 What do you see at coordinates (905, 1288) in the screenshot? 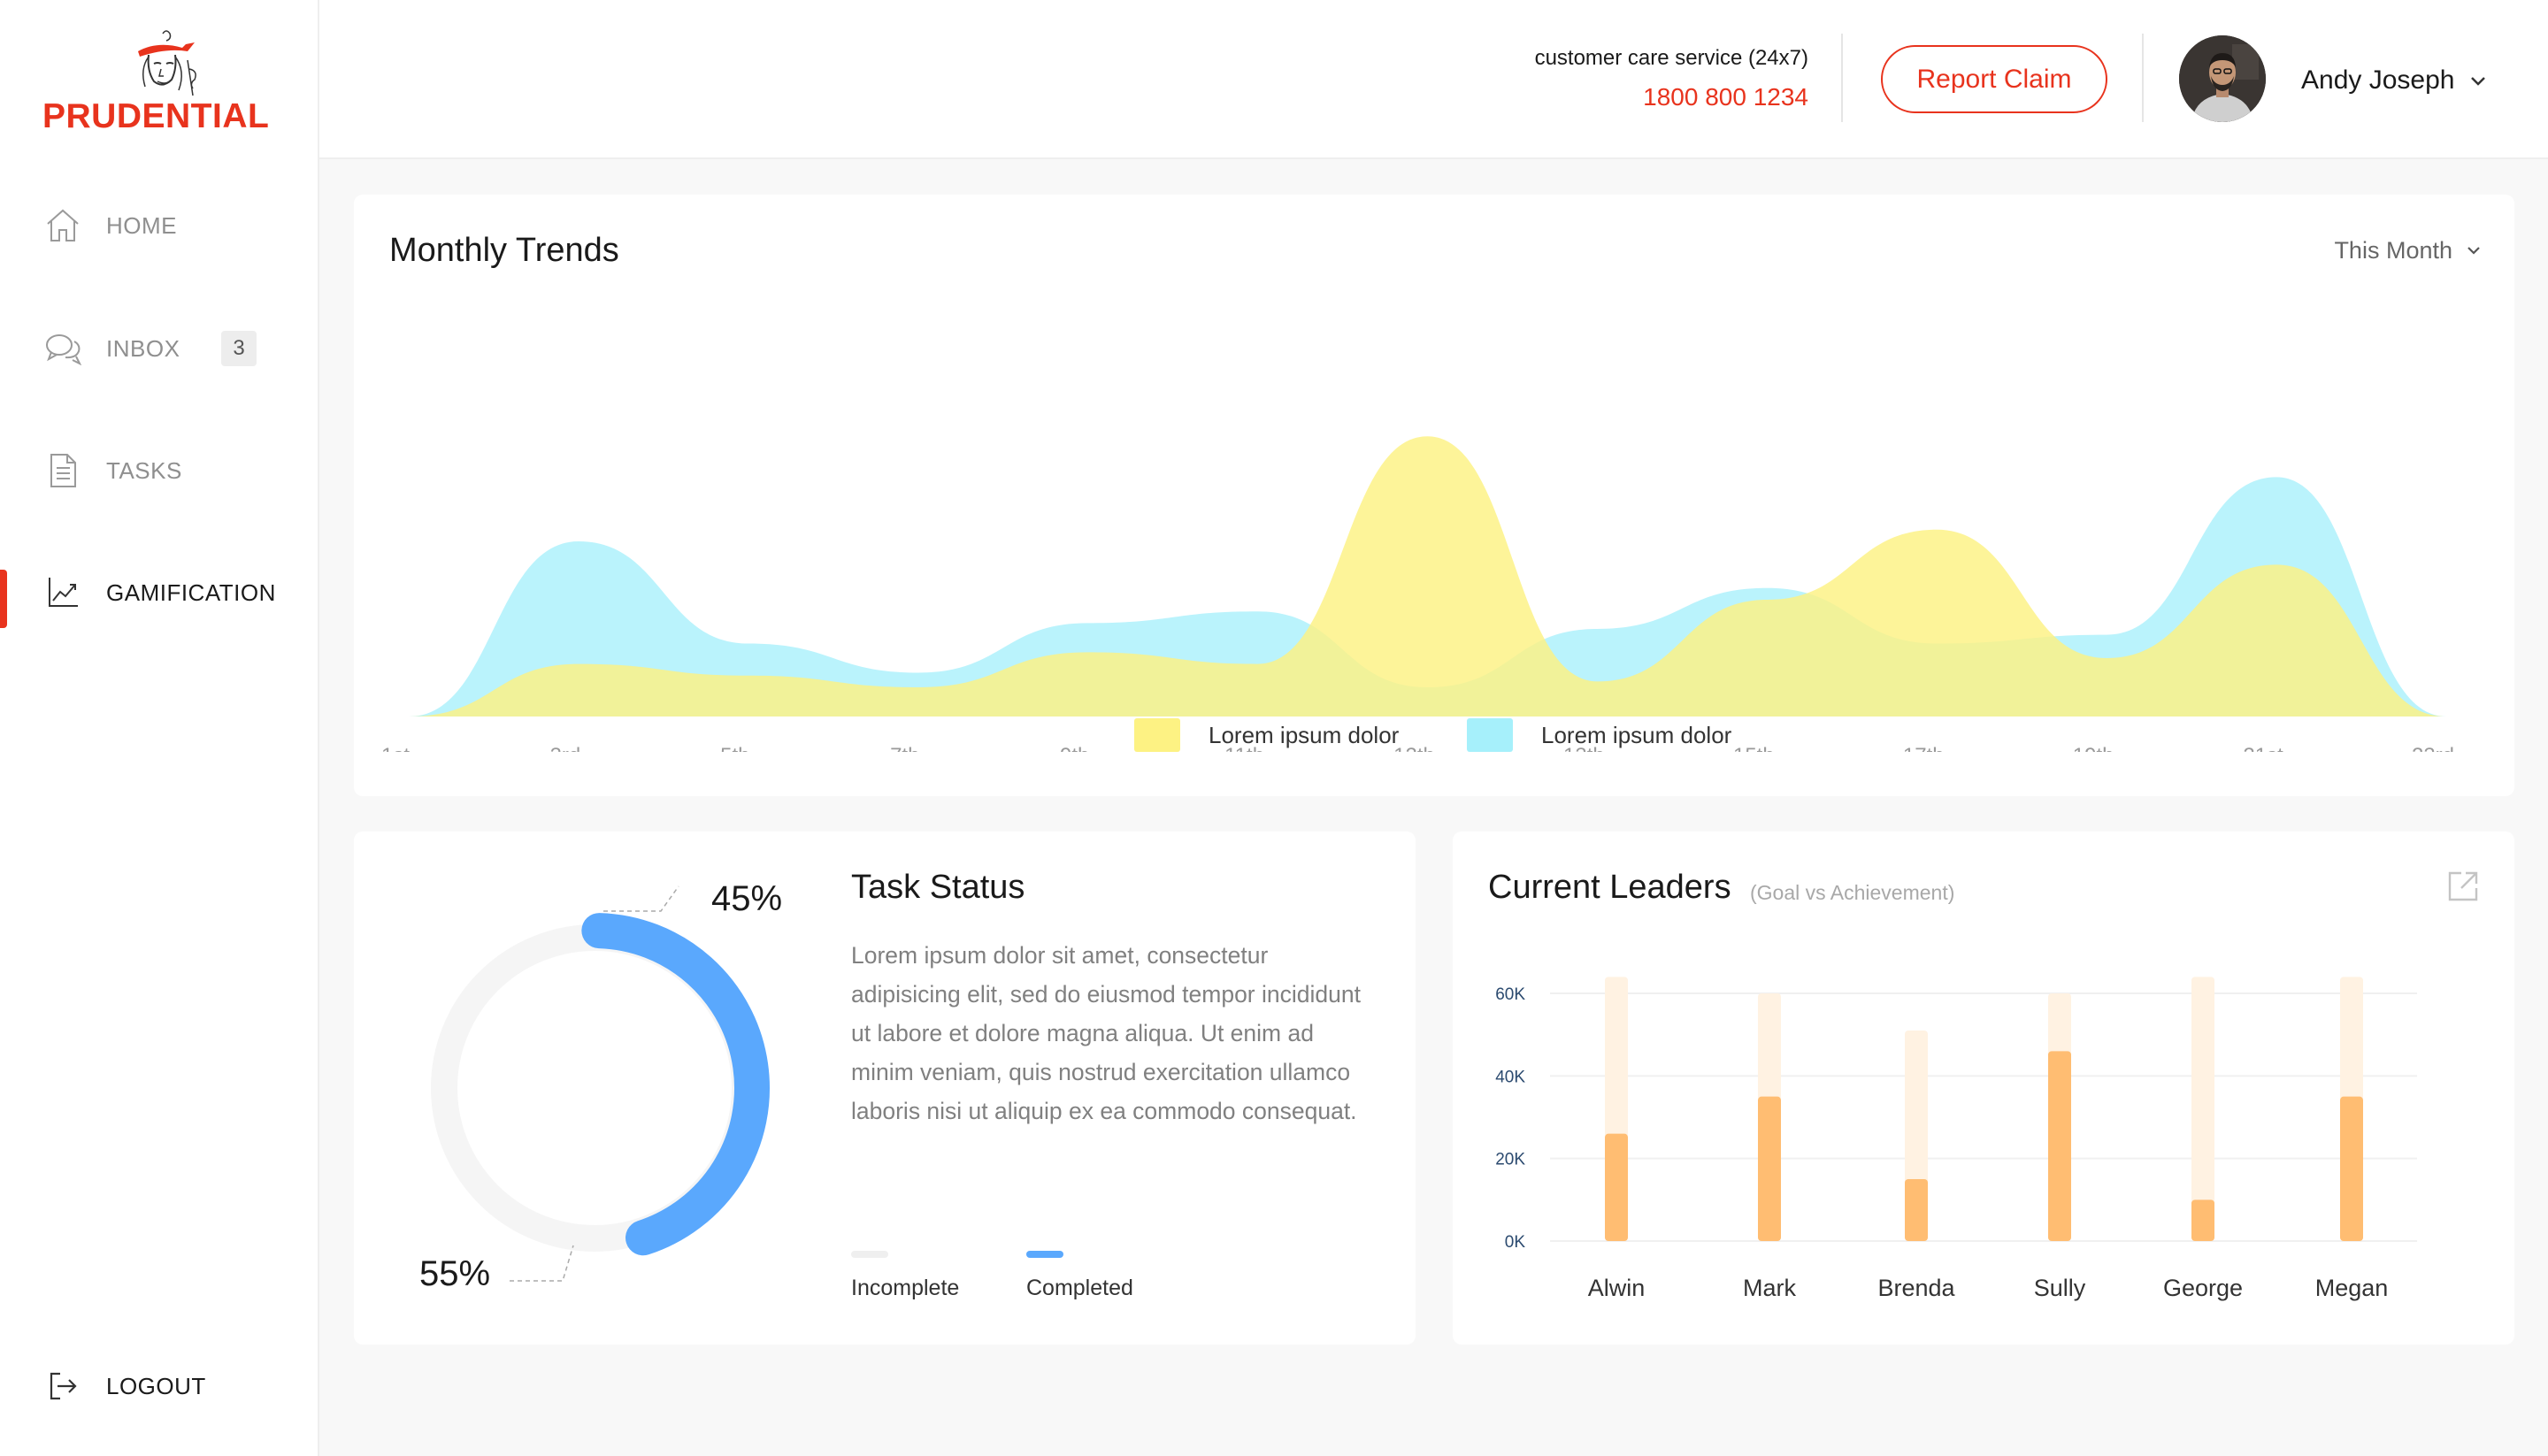
I see `legend-label: Incomplete` at bounding box center [905, 1288].